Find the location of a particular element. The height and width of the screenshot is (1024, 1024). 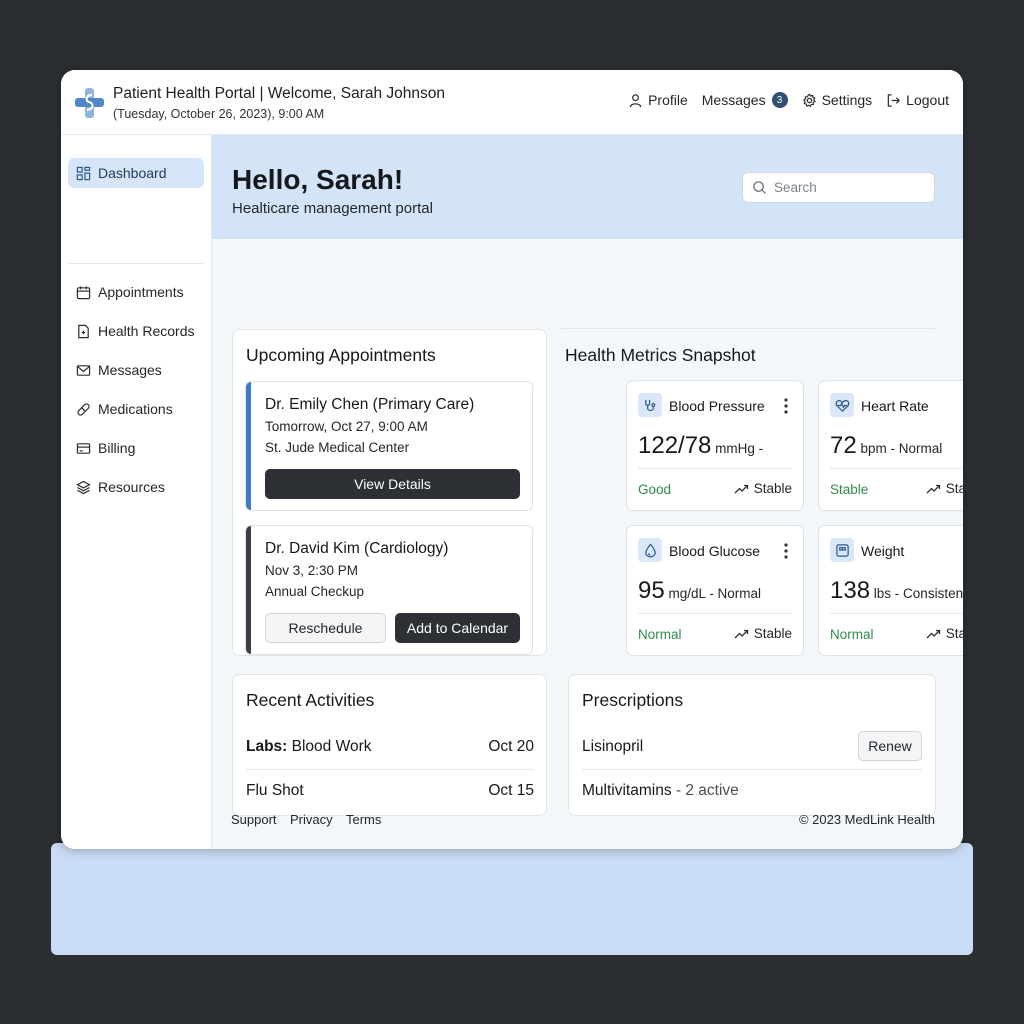

metric-value: 95 mg/dL - Normal is located at coordinates (699, 591).